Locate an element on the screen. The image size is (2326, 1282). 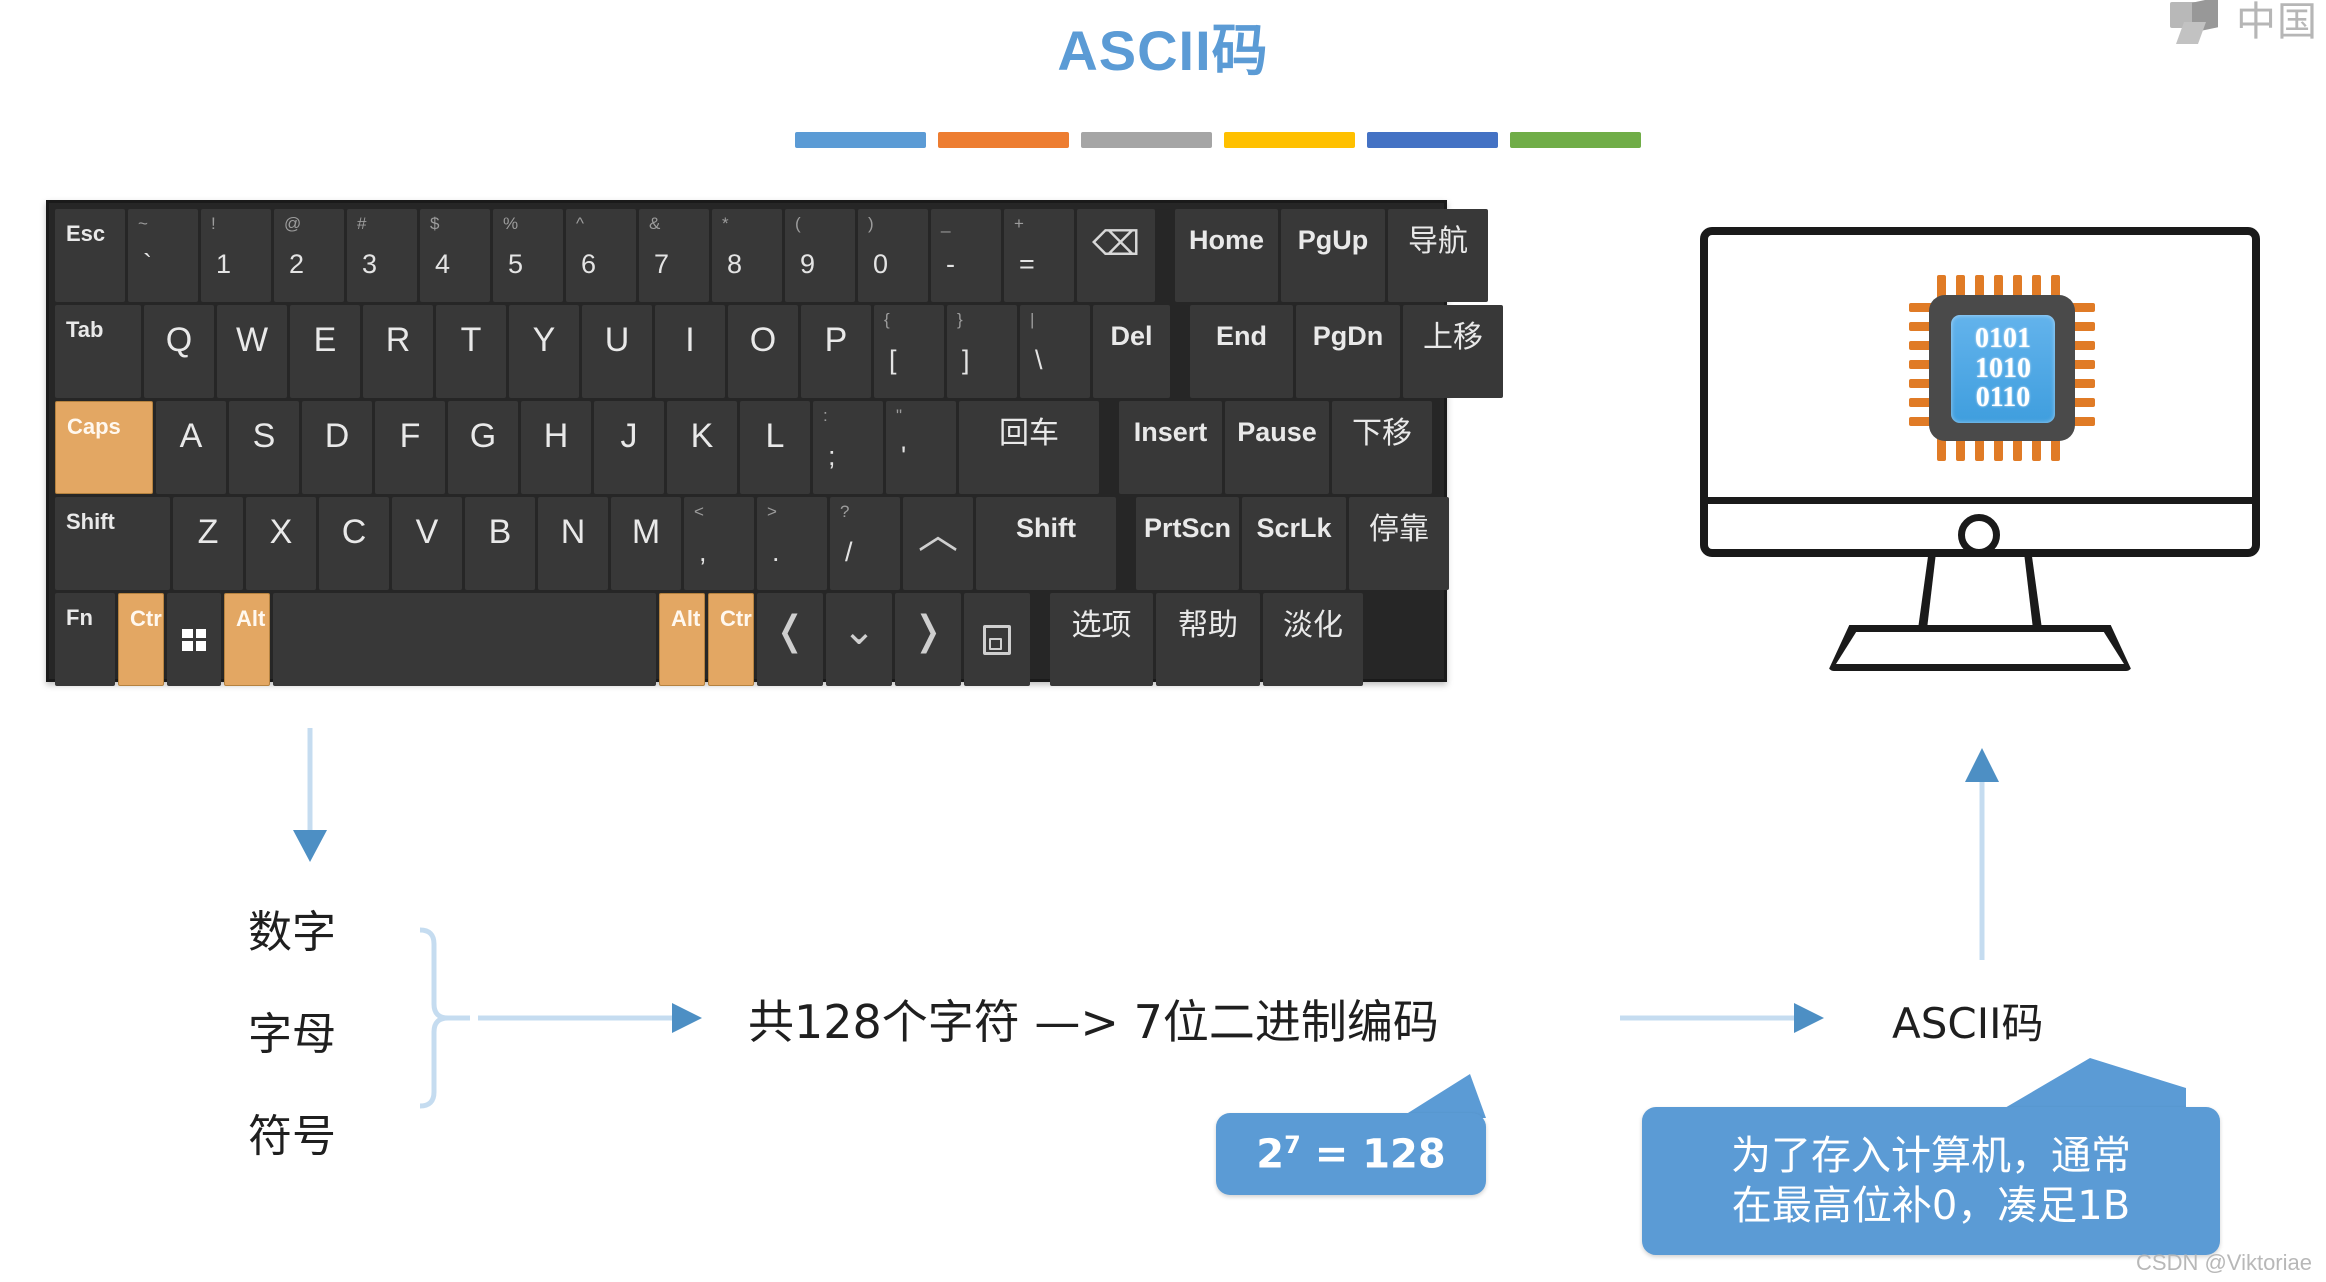
key-选项: 选项 is located at coordinates (1101, 639).